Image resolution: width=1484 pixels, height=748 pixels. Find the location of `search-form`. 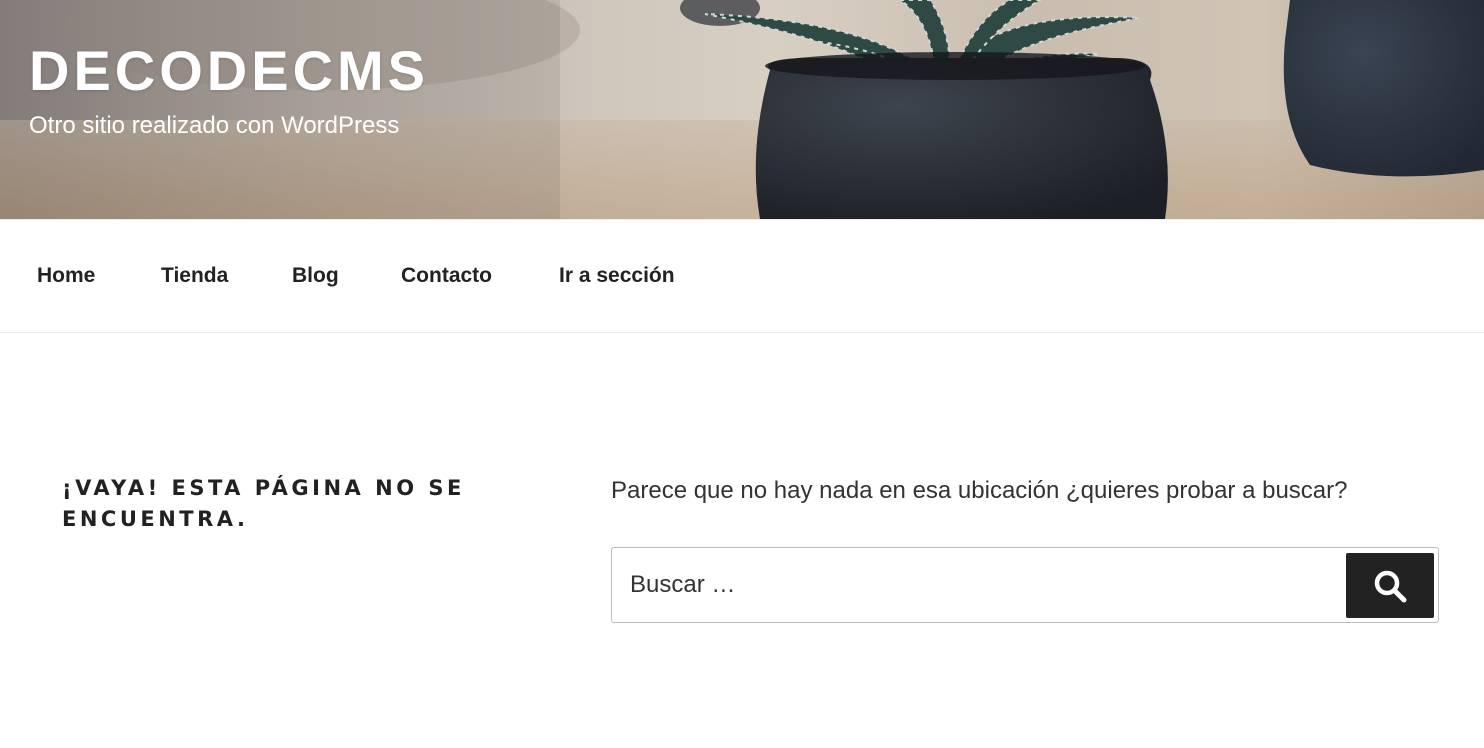

search-form is located at coordinates (1025, 585).